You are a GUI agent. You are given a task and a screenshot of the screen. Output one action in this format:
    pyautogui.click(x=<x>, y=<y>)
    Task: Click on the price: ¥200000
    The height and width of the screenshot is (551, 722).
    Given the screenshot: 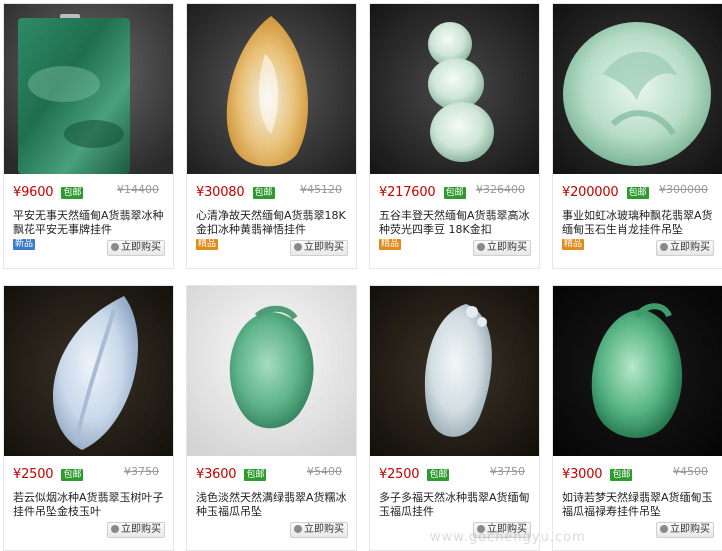 What is the action you would take?
    pyautogui.click(x=590, y=192)
    